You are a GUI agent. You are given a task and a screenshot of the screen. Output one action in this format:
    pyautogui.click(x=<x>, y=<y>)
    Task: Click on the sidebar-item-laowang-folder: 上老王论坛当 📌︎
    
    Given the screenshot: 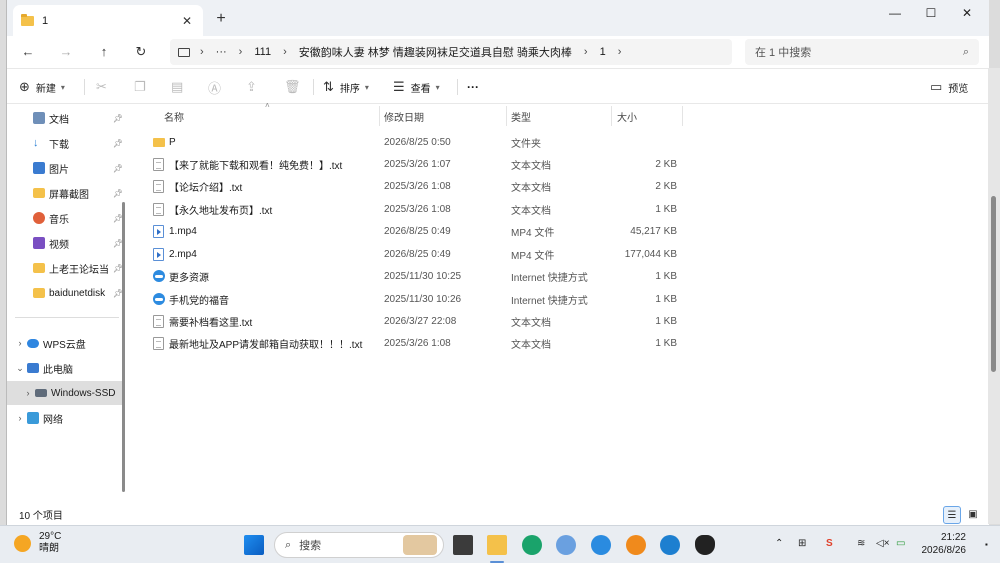 What is the action you would take?
    pyautogui.click(x=65, y=268)
    